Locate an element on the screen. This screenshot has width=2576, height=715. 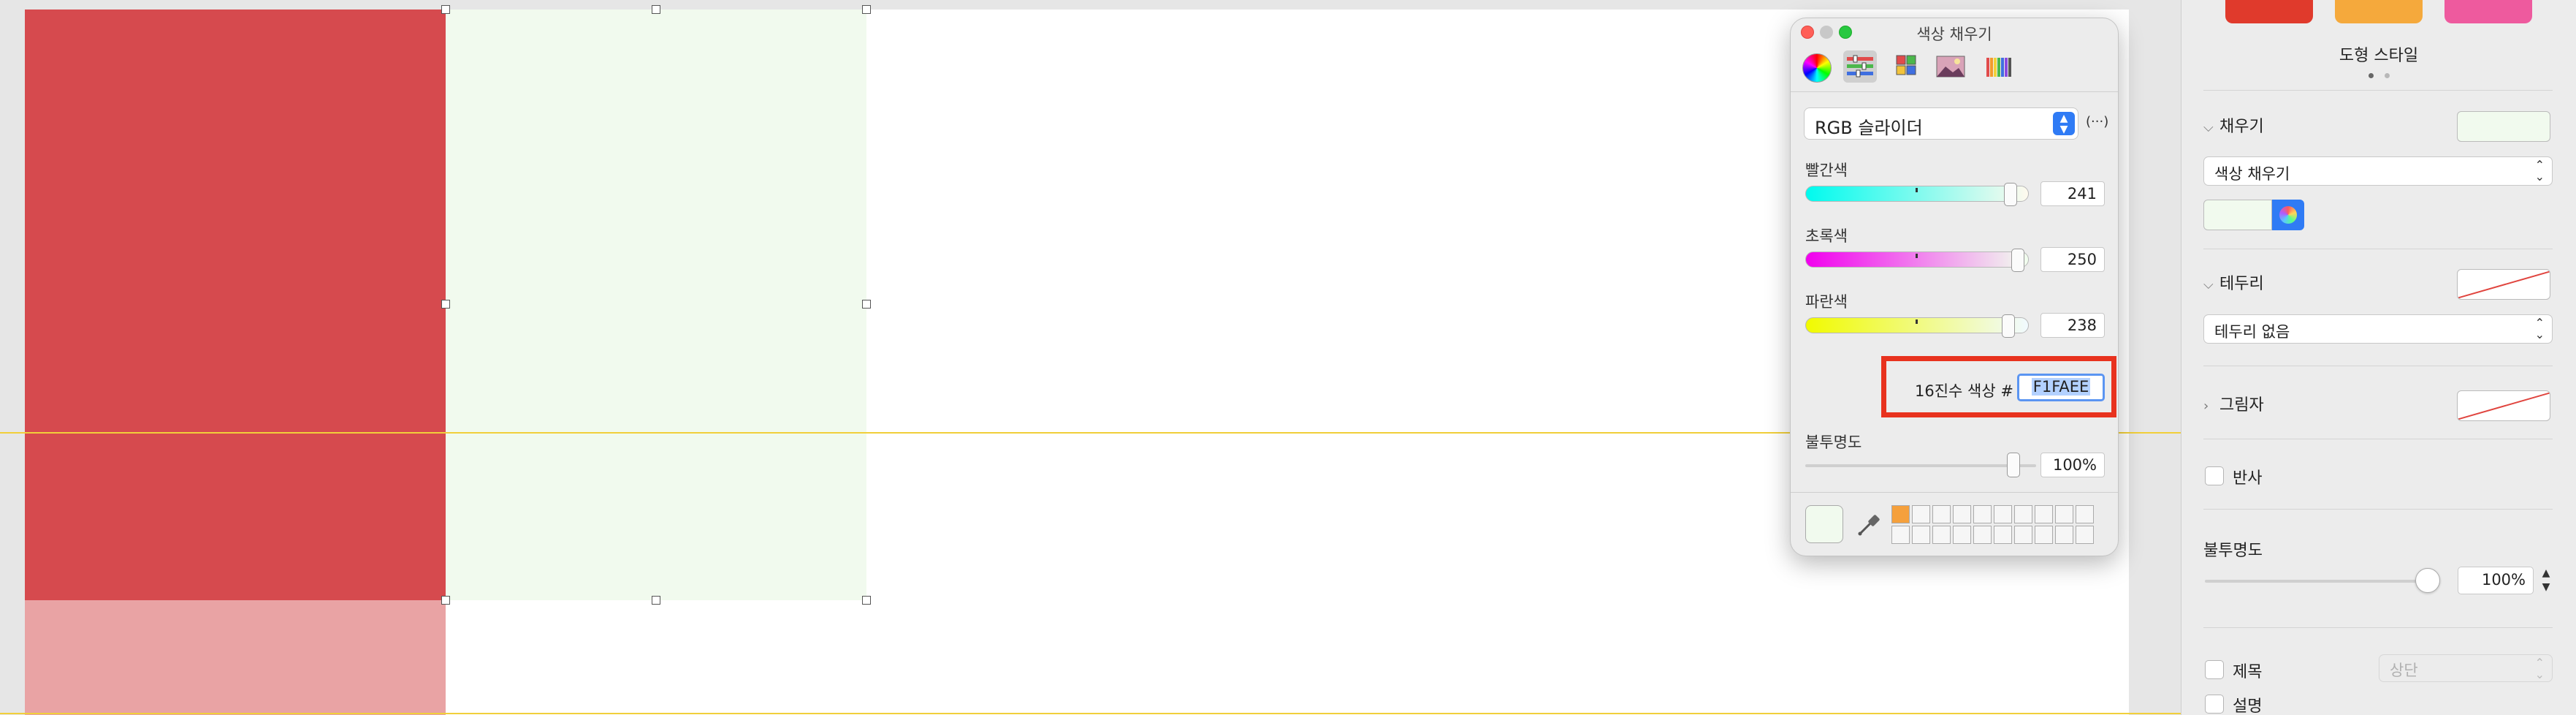
red-slider-thumb is located at coordinates (2011, 195).